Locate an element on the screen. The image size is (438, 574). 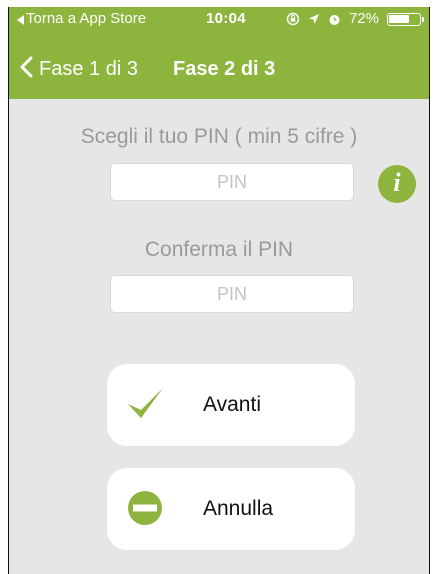
back-button-label: Fase 1 di 3 is located at coordinates (88, 68).